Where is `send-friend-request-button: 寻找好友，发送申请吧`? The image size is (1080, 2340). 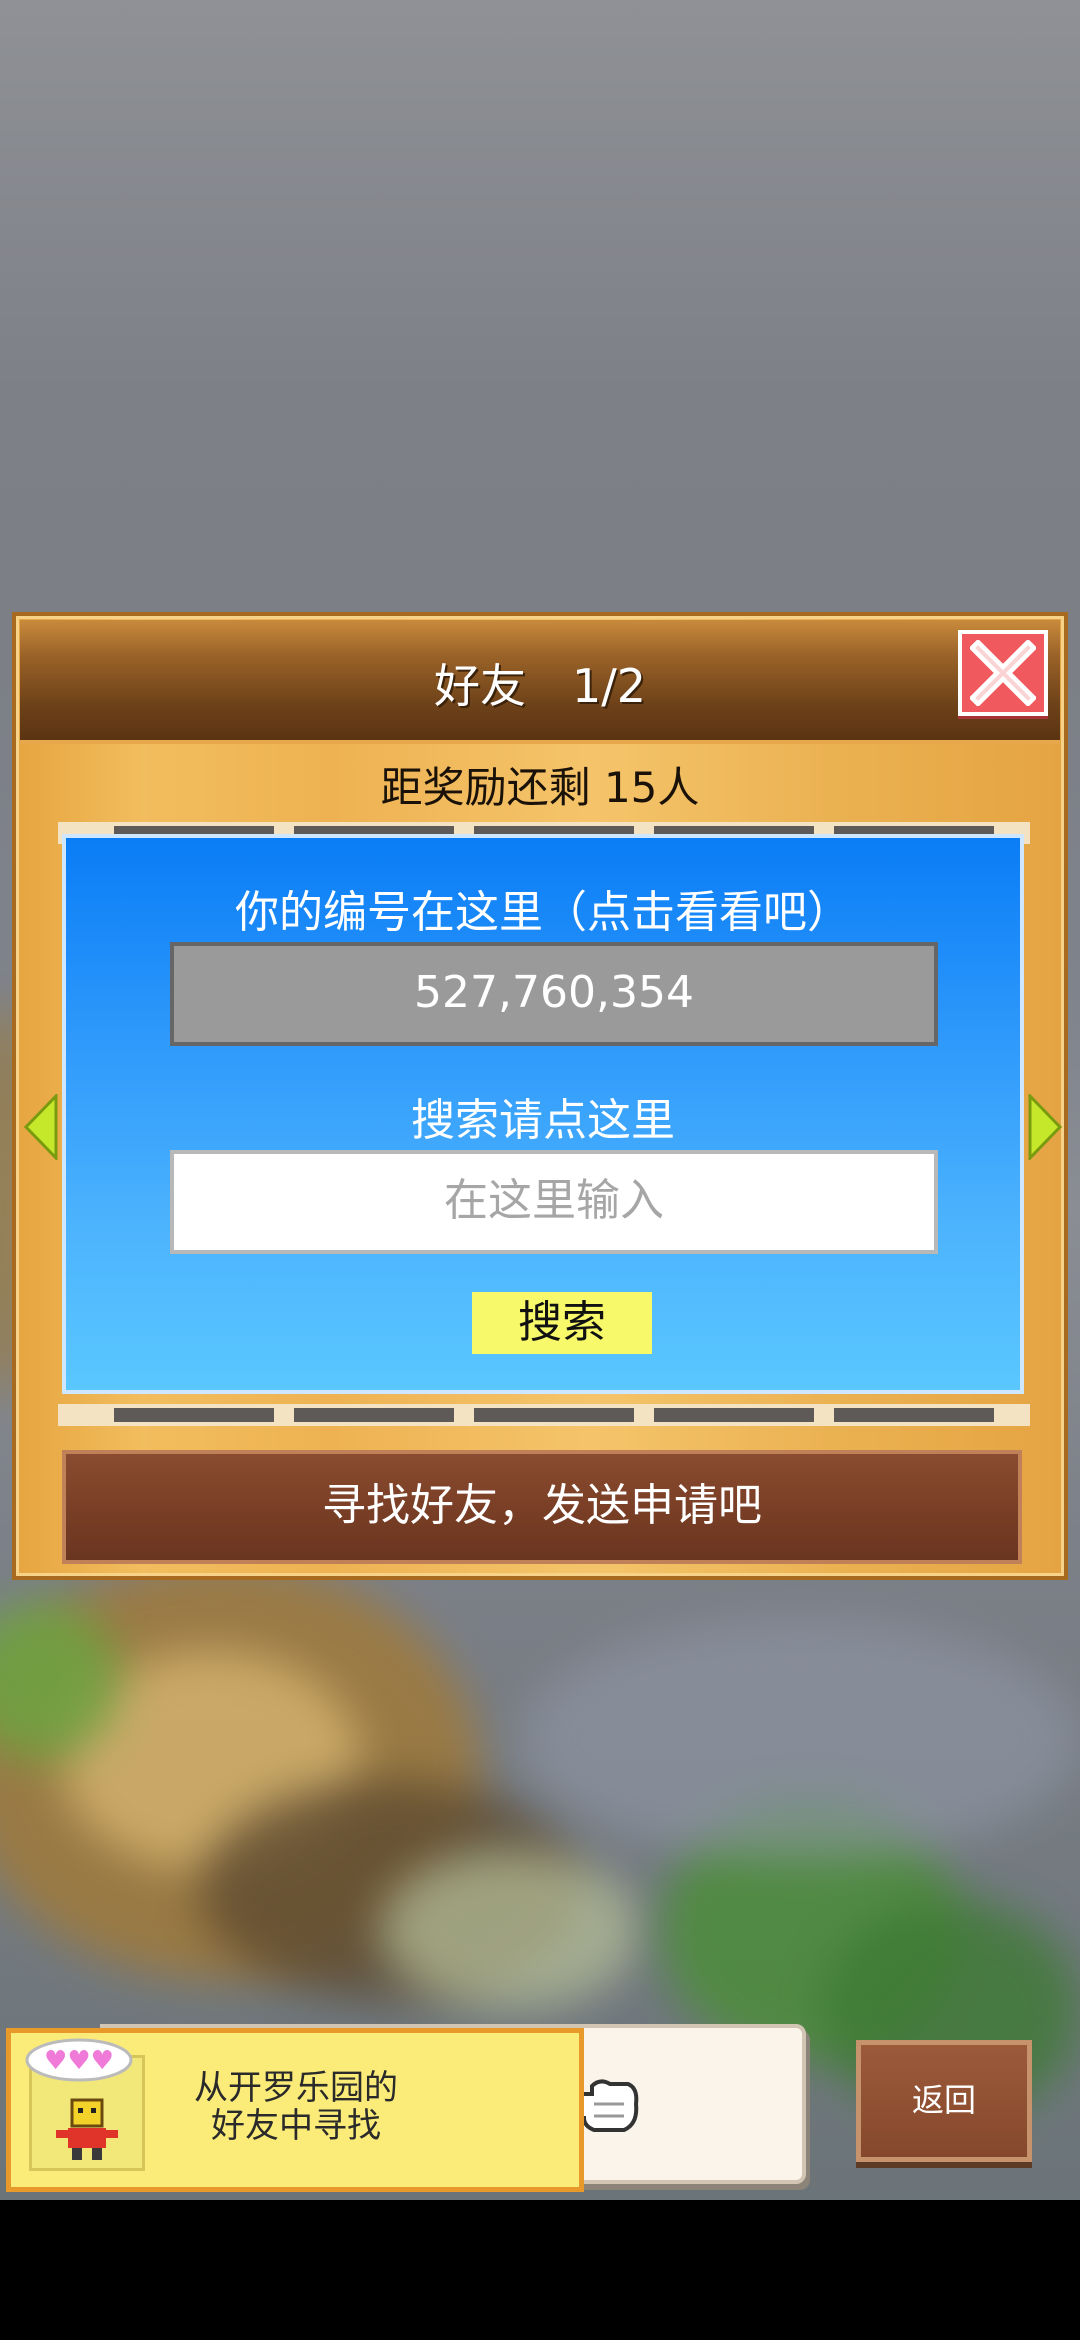 send-friend-request-button: 寻找好友，发送申请吧 is located at coordinates (542, 1507).